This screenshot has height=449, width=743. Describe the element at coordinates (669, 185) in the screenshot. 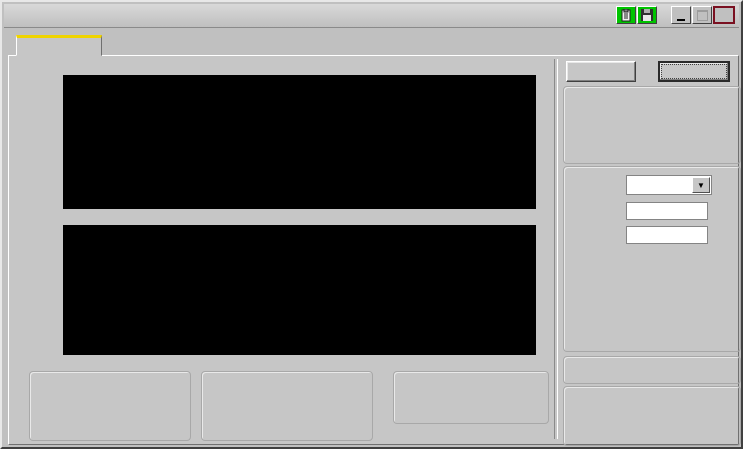

I see `speed-select: ▼` at that location.